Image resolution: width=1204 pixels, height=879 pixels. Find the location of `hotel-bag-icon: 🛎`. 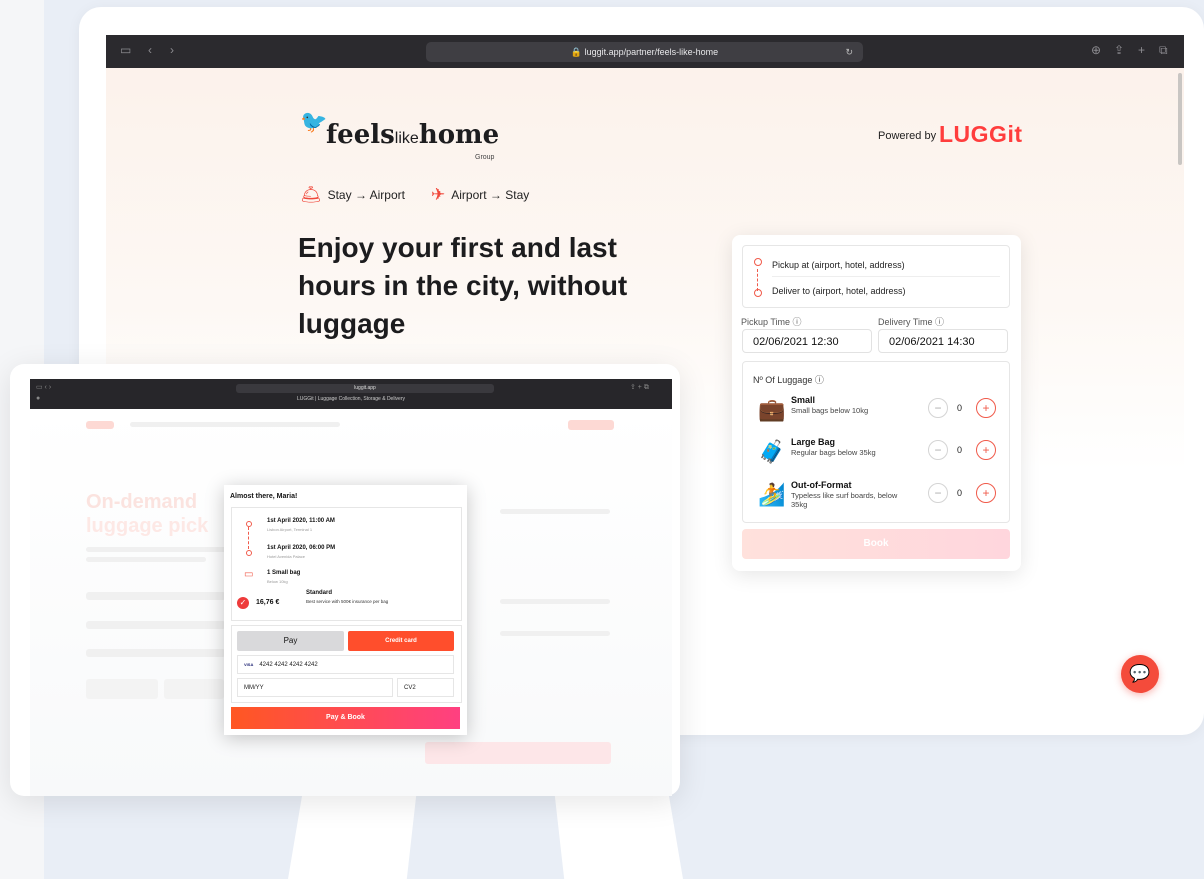

hotel-bag-icon: 🛎 is located at coordinates (311, 194).